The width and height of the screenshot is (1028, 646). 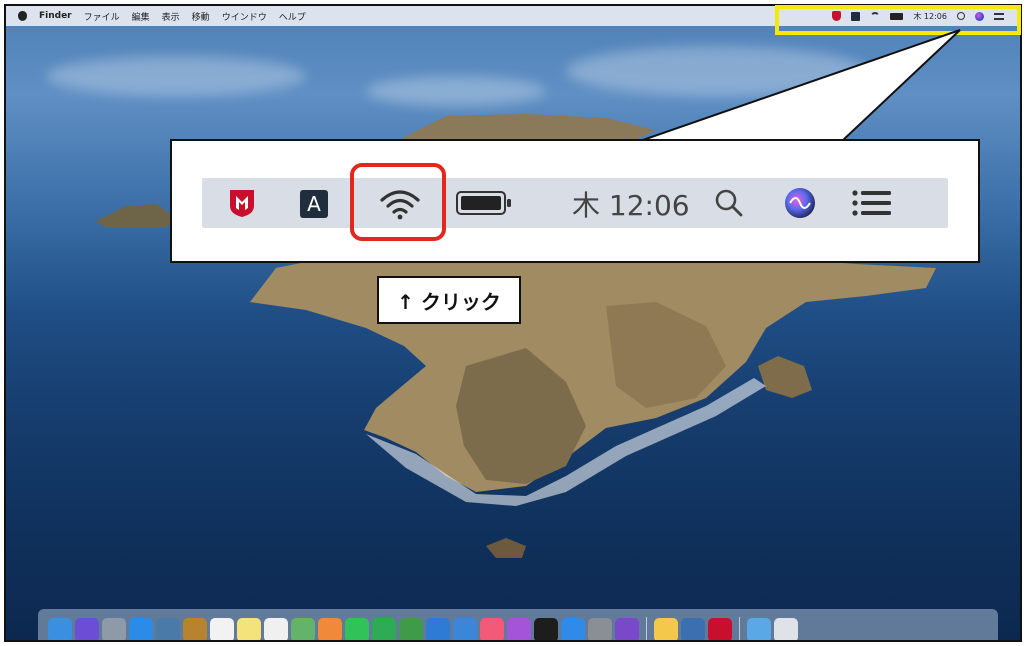 What do you see at coordinates (242, 203) in the screenshot?
I see `mcafee-shield-icon` at bounding box center [242, 203].